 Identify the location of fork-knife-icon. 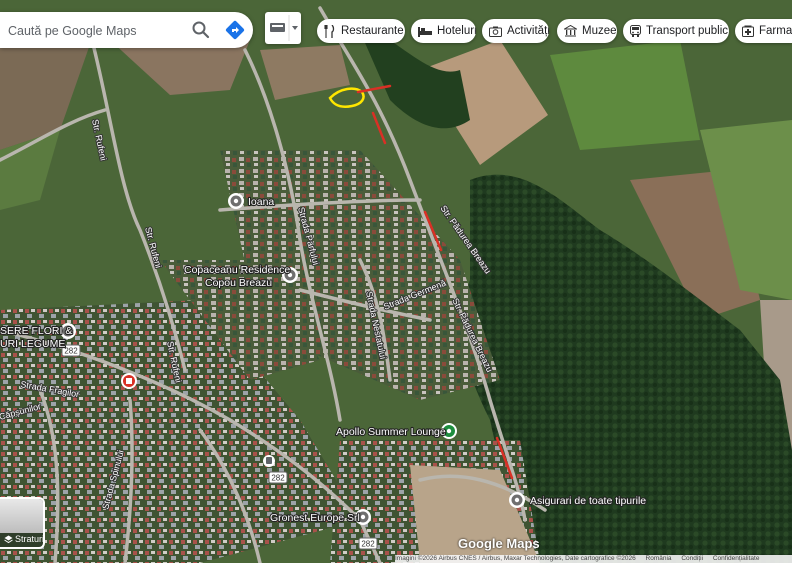
(329, 31).